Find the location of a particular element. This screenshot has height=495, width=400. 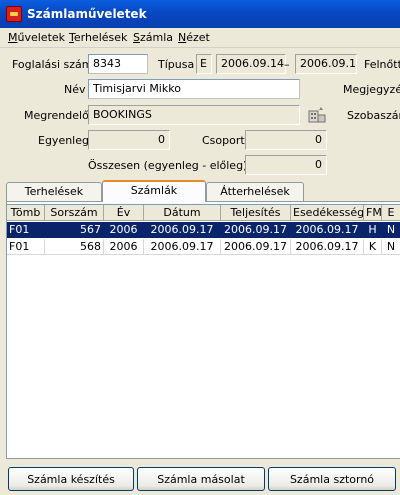

menu-bar: Műveletek Terhelések Számla Nézet is located at coordinates (200, 38).